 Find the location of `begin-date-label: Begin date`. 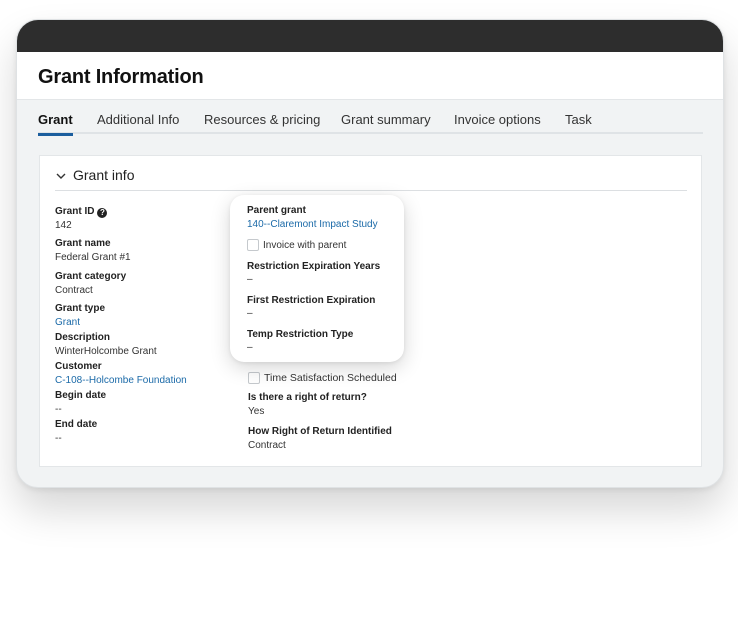

begin-date-label: Begin date is located at coordinates (81, 395).